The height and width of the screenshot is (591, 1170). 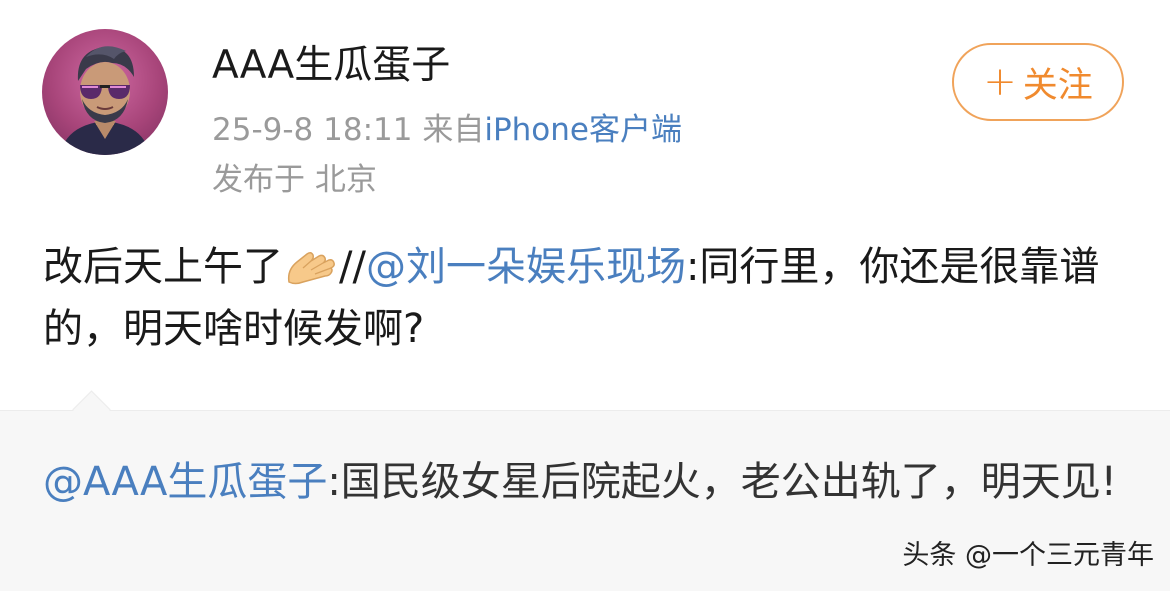 What do you see at coordinates (1028, 555) in the screenshot?
I see `watermark: 头条 @一个三元青年` at bounding box center [1028, 555].